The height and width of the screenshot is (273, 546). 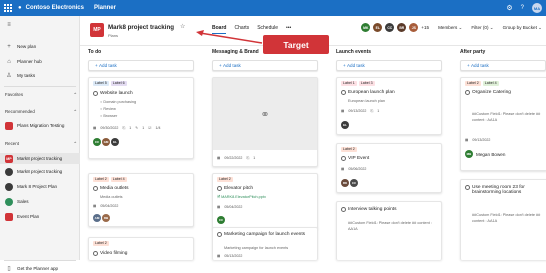 I want to click on member-avatar: CC, so click(x=390, y=27).